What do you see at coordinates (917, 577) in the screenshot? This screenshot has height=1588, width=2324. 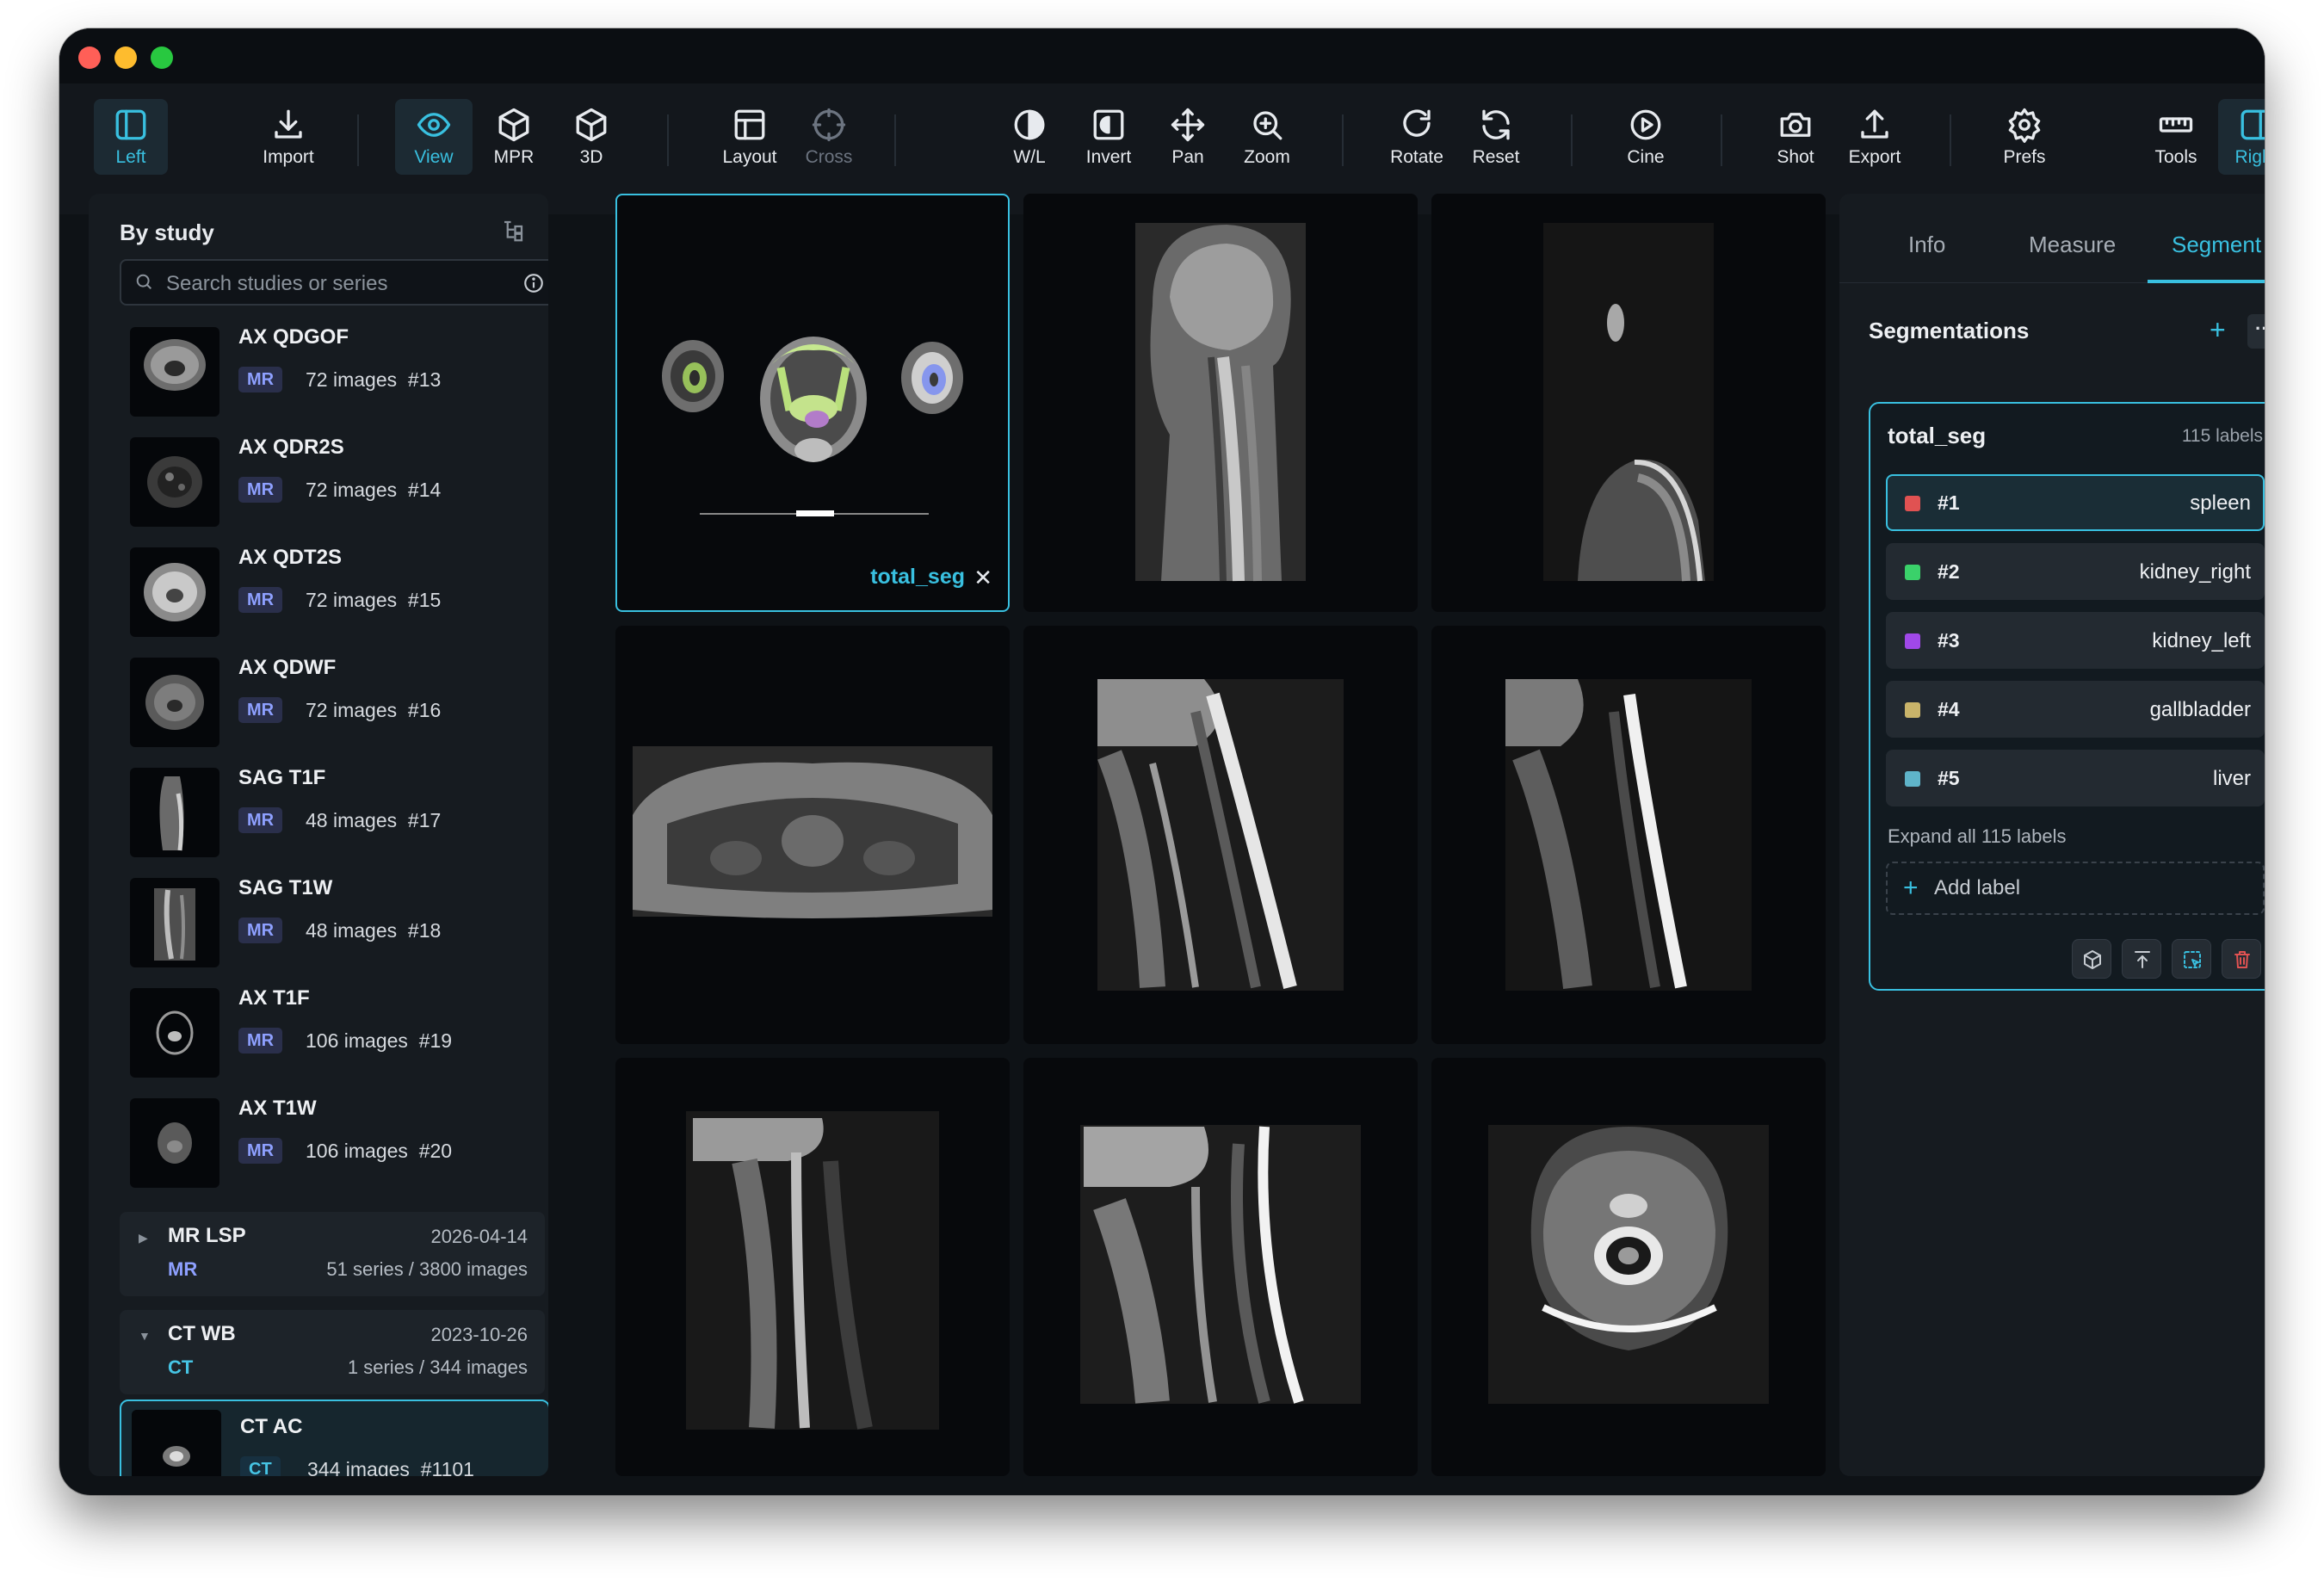 I see `segmentation-overlay-label: total_seg` at bounding box center [917, 577].